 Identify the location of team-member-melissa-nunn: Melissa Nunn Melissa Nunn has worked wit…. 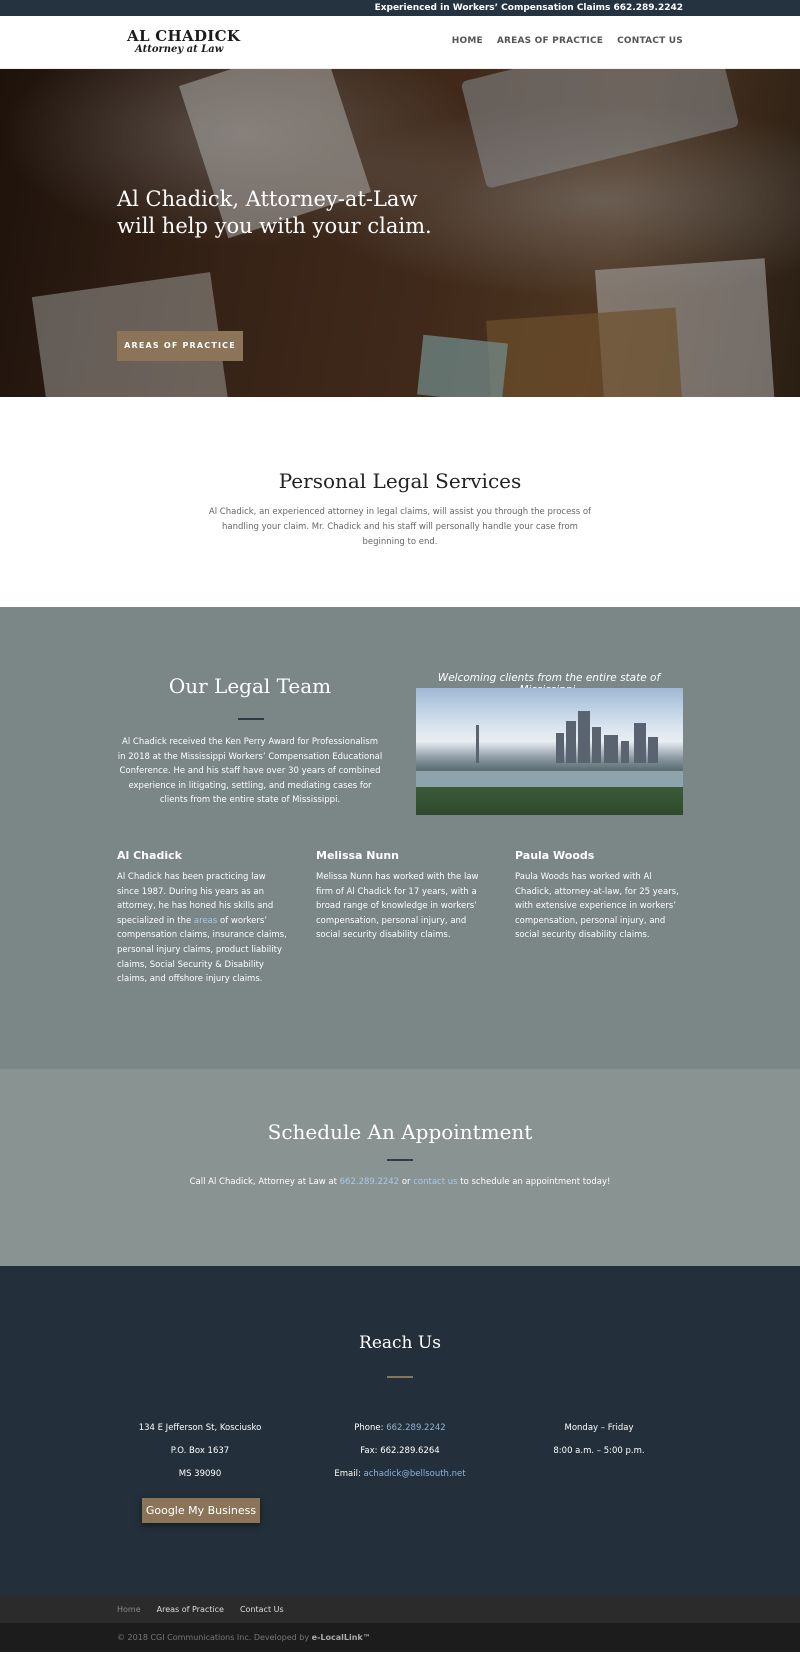
(401, 896).